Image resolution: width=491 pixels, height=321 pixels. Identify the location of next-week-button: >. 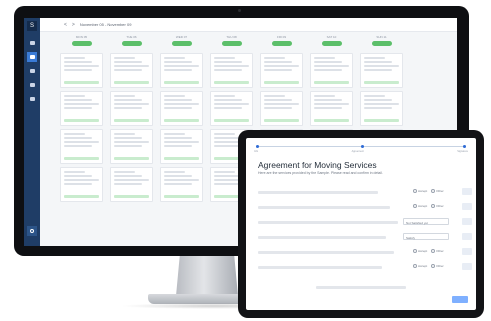
(73, 25).